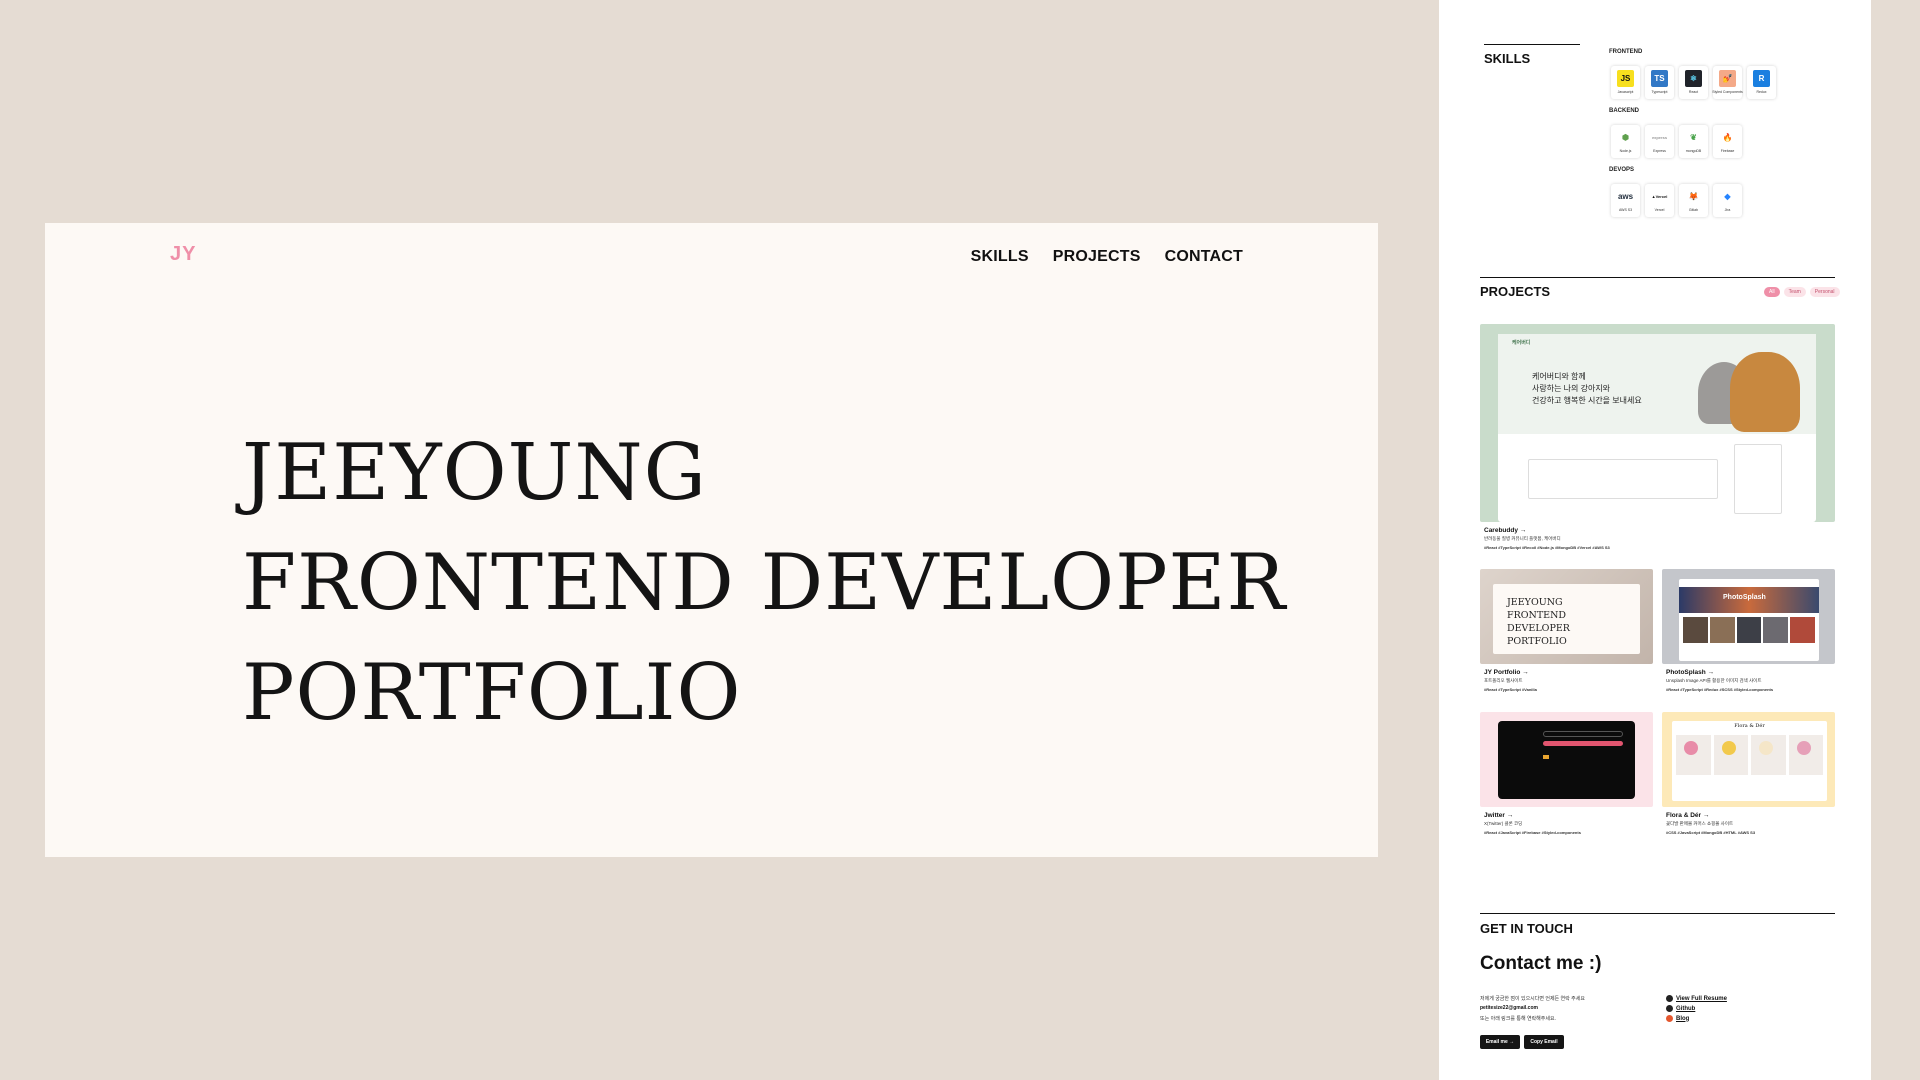  Describe the element at coordinates (1505, 530) in the screenshot. I see `project-title-carebuddy: Carebuddy →` at that location.